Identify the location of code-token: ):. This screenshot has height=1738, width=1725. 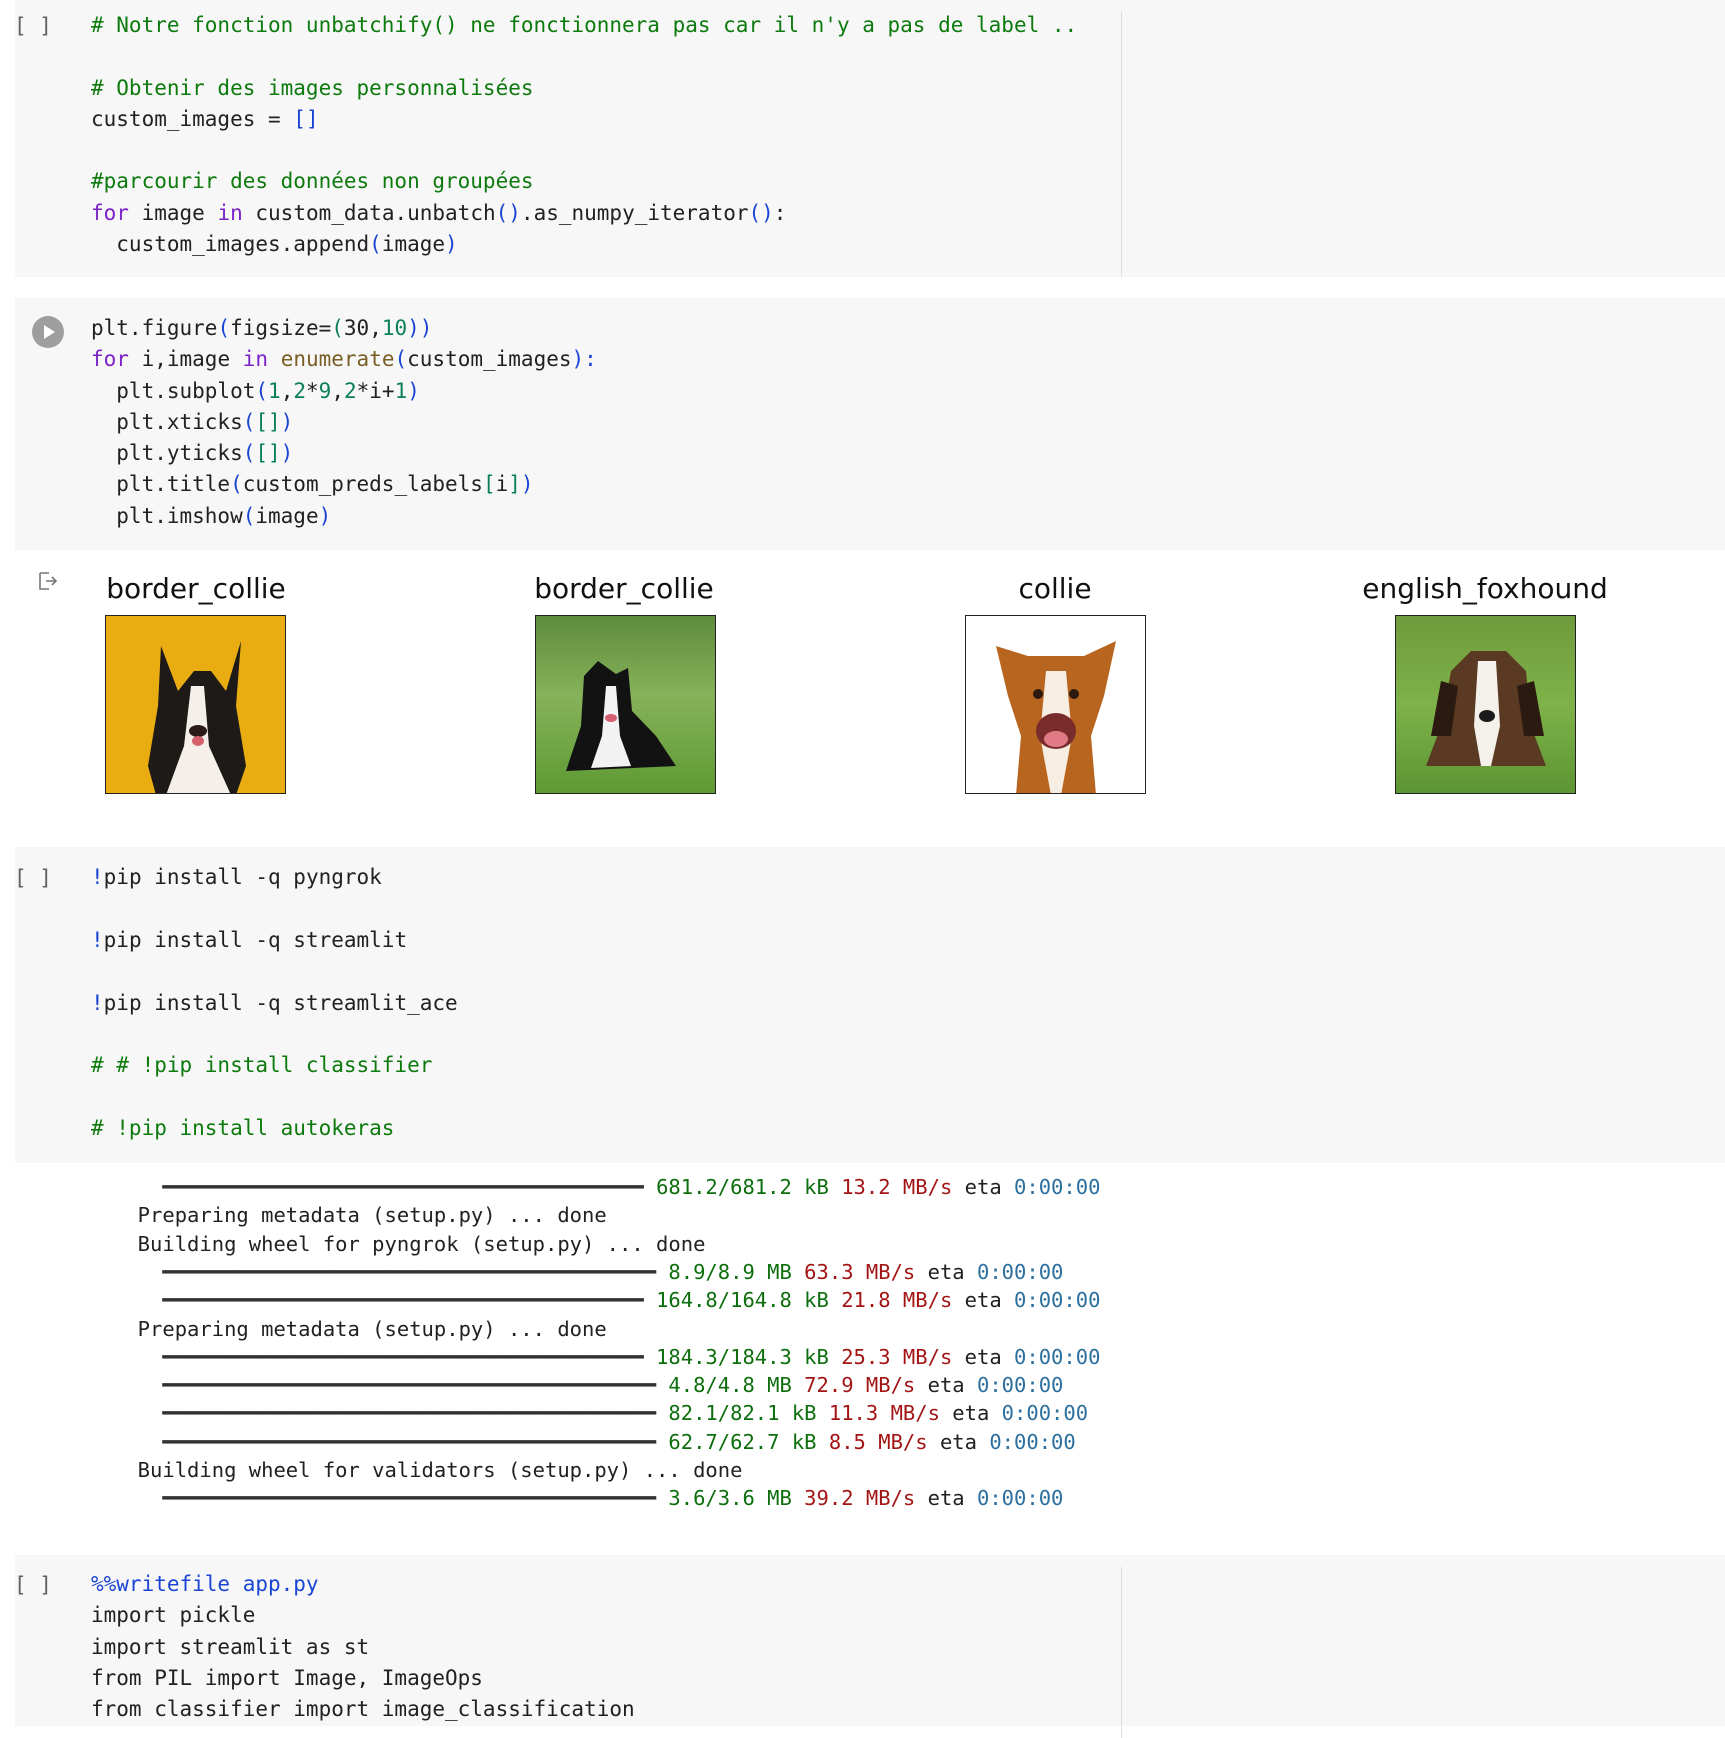
(584, 359).